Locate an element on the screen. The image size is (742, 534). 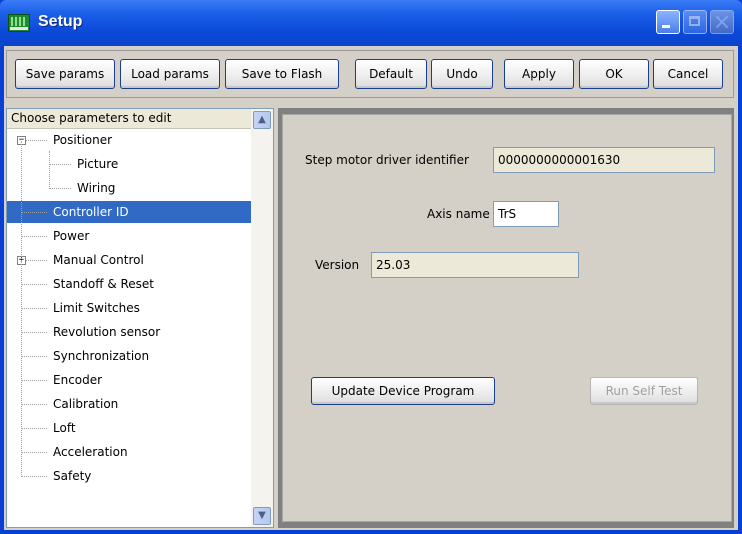
tree-item: Synchronization is located at coordinates (130, 356).